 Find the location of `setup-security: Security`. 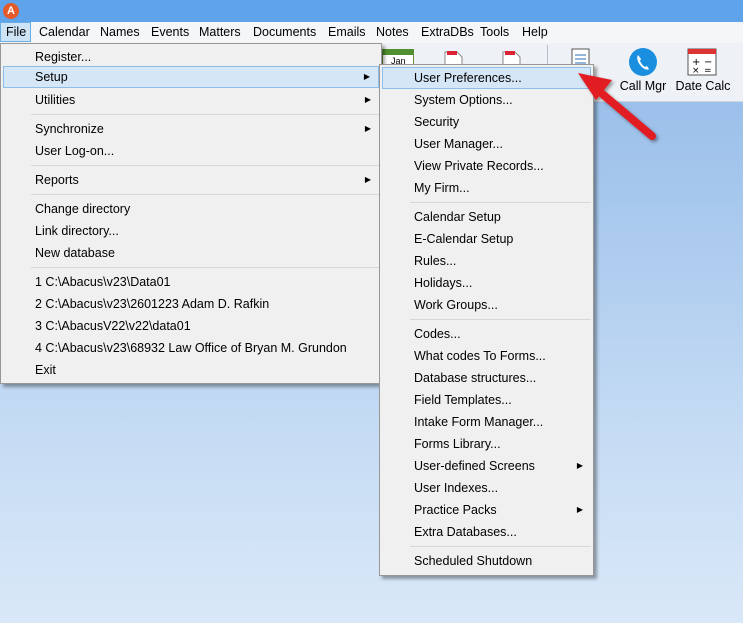

setup-security: Security is located at coordinates (486, 122).